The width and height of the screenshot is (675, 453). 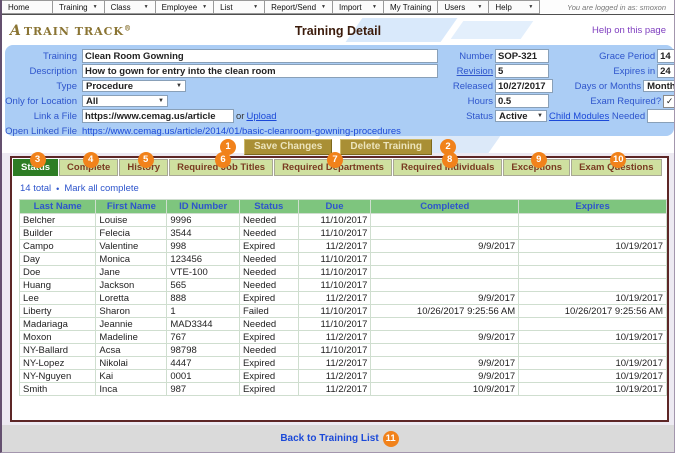 What do you see at coordinates (260, 71) in the screenshot?
I see `description-input` at bounding box center [260, 71].